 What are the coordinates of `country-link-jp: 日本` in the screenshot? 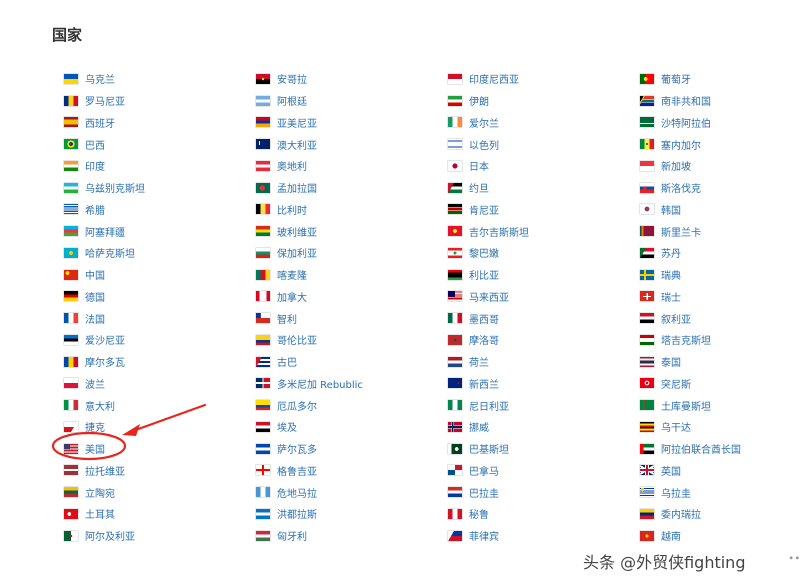 It's located at (544, 166).